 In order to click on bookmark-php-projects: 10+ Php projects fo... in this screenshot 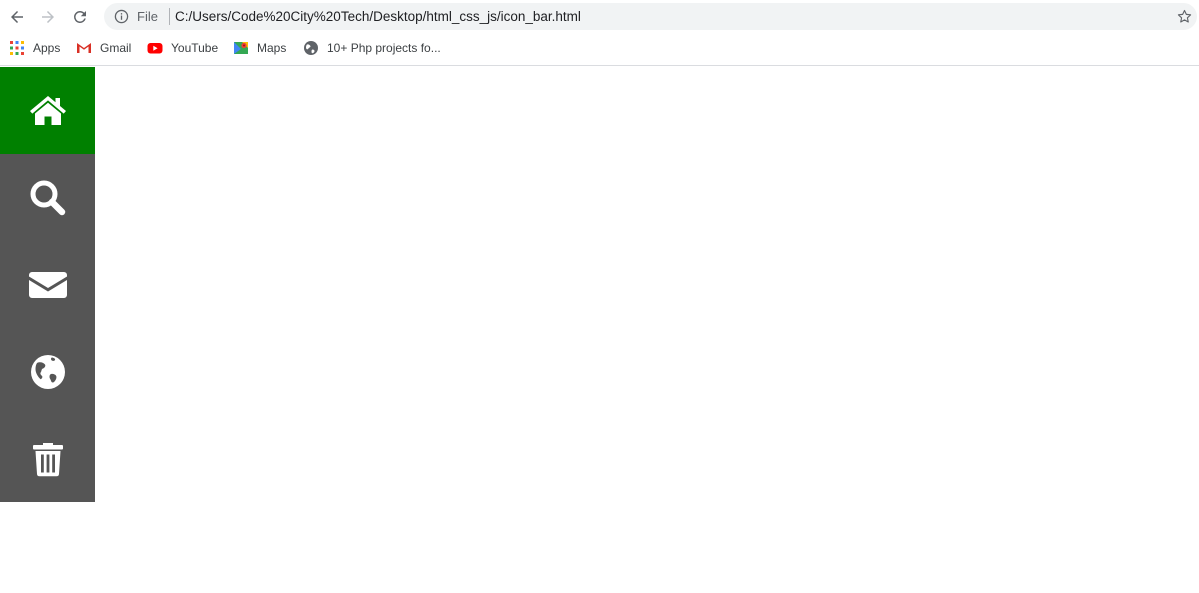, I will do `click(372, 48)`.